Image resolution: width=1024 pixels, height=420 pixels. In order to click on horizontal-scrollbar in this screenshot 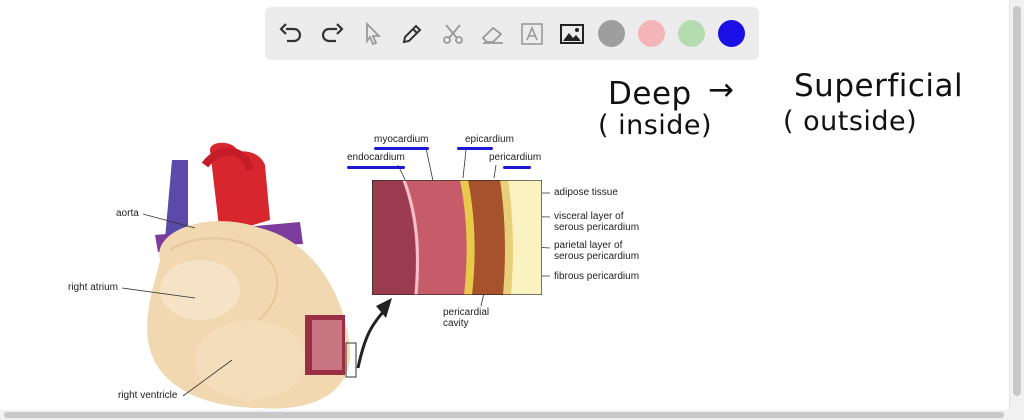, I will do `click(505, 415)`.